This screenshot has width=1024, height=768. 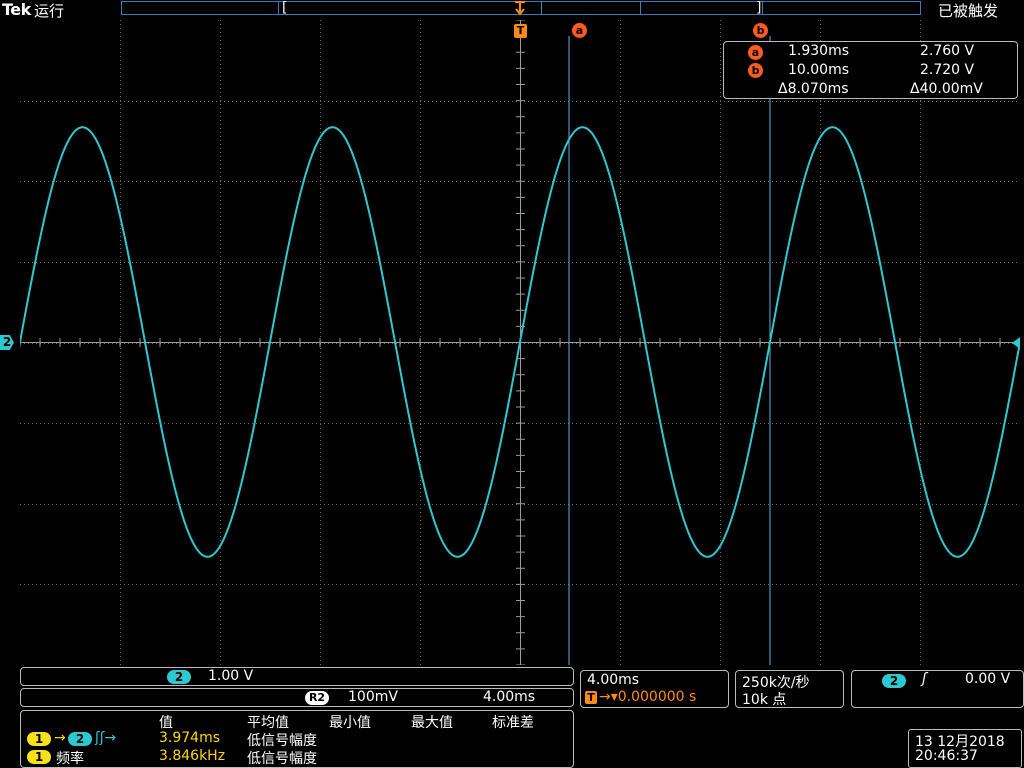 What do you see at coordinates (179, 677) in the screenshot?
I see `channel-2-badge: 2` at bounding box center [179, 677].